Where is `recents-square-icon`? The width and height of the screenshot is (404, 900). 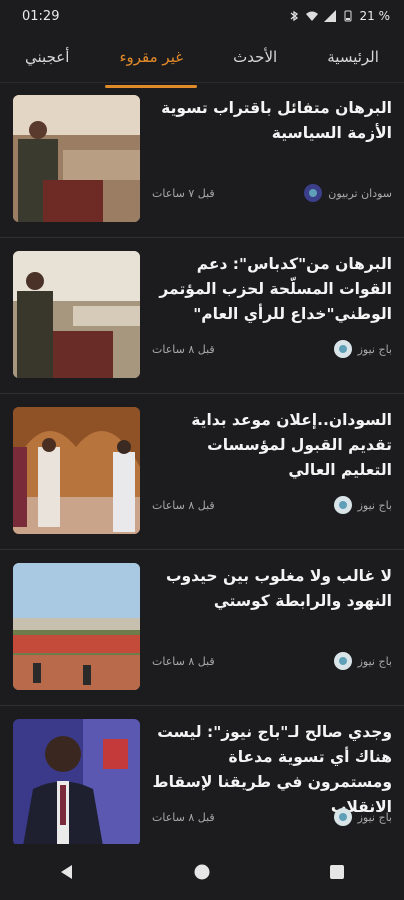 recents-square-icon is located at coordinates (336, 872).